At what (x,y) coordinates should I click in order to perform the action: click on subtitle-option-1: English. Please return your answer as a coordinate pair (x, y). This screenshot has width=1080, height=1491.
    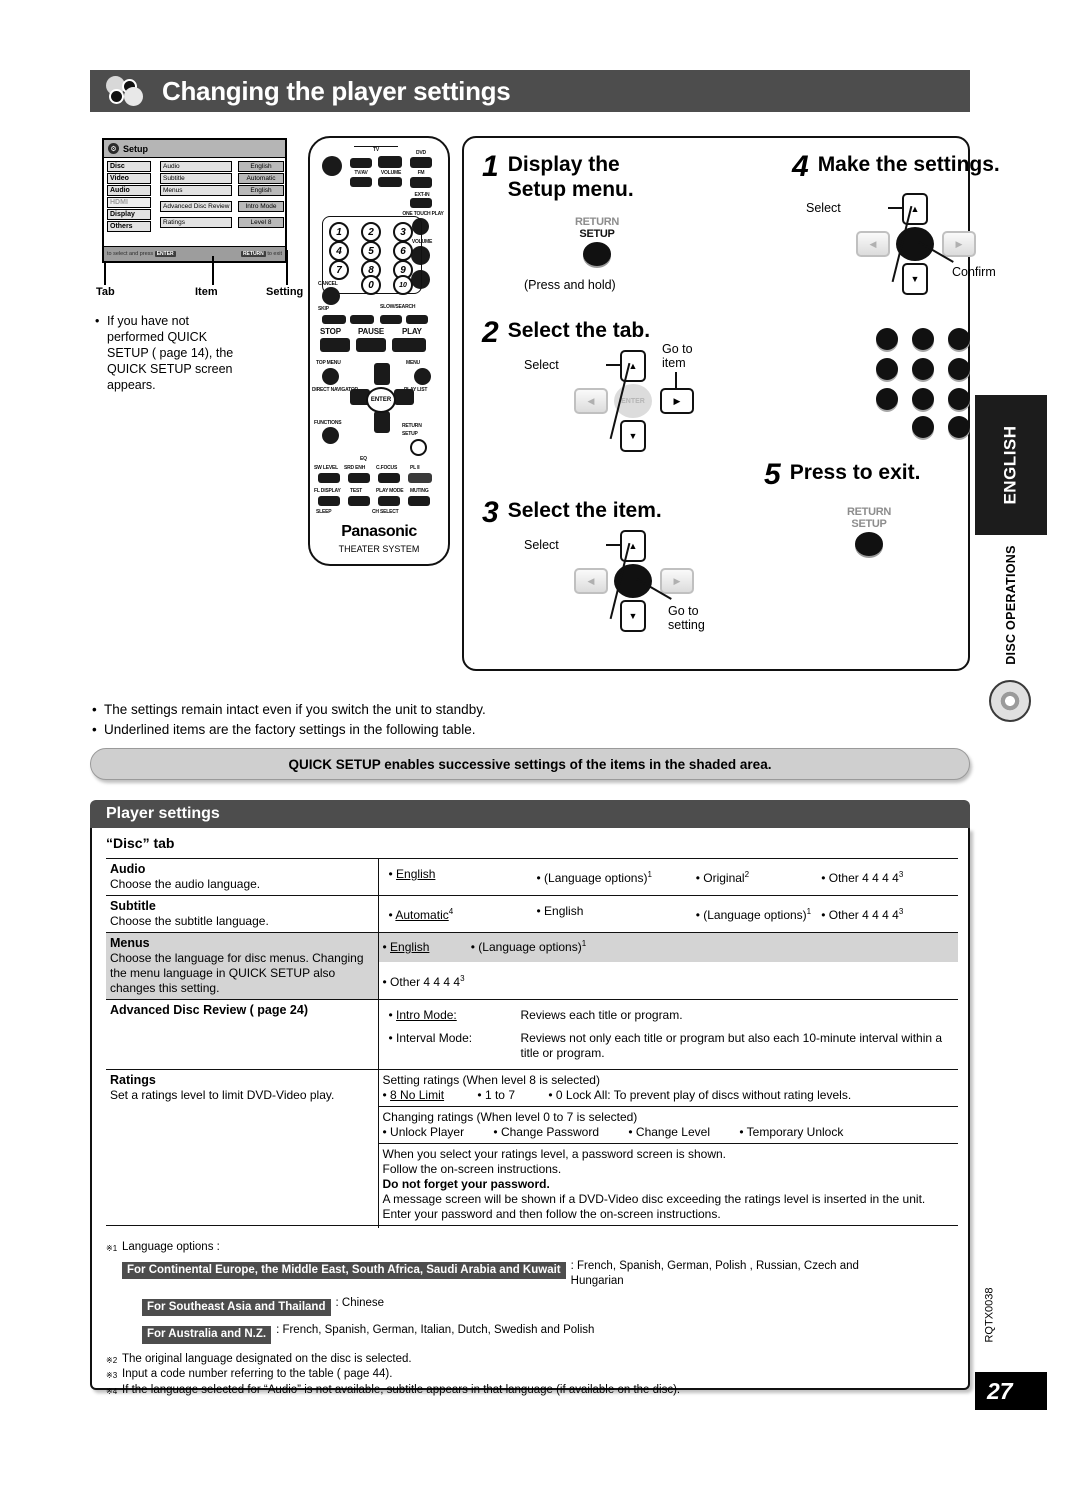
    Looking at the image, I should click on (563, 911).